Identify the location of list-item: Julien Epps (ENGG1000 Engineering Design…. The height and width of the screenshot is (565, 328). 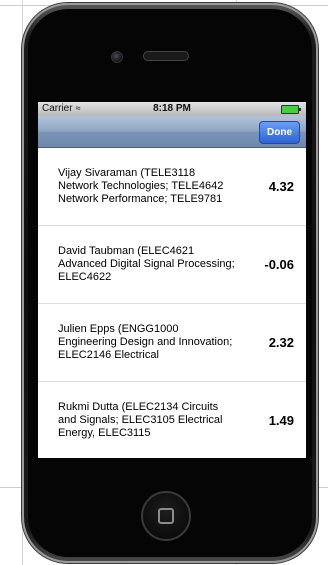
(172, 343).